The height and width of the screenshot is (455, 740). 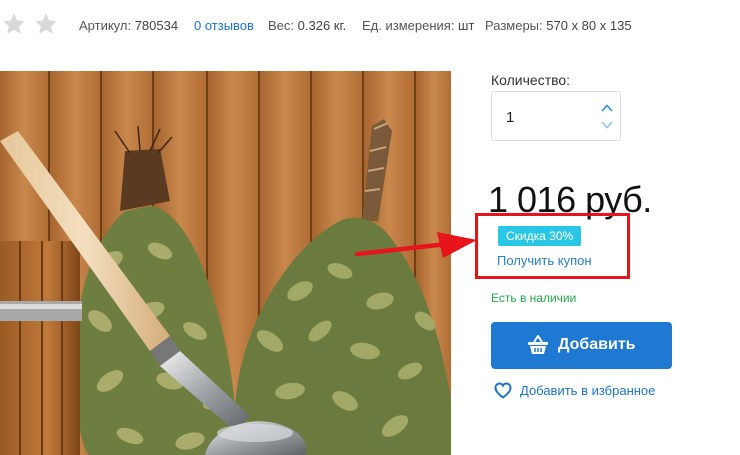 I want to click on add-to-cart-button: Добавить, so click(x=581, y=345).